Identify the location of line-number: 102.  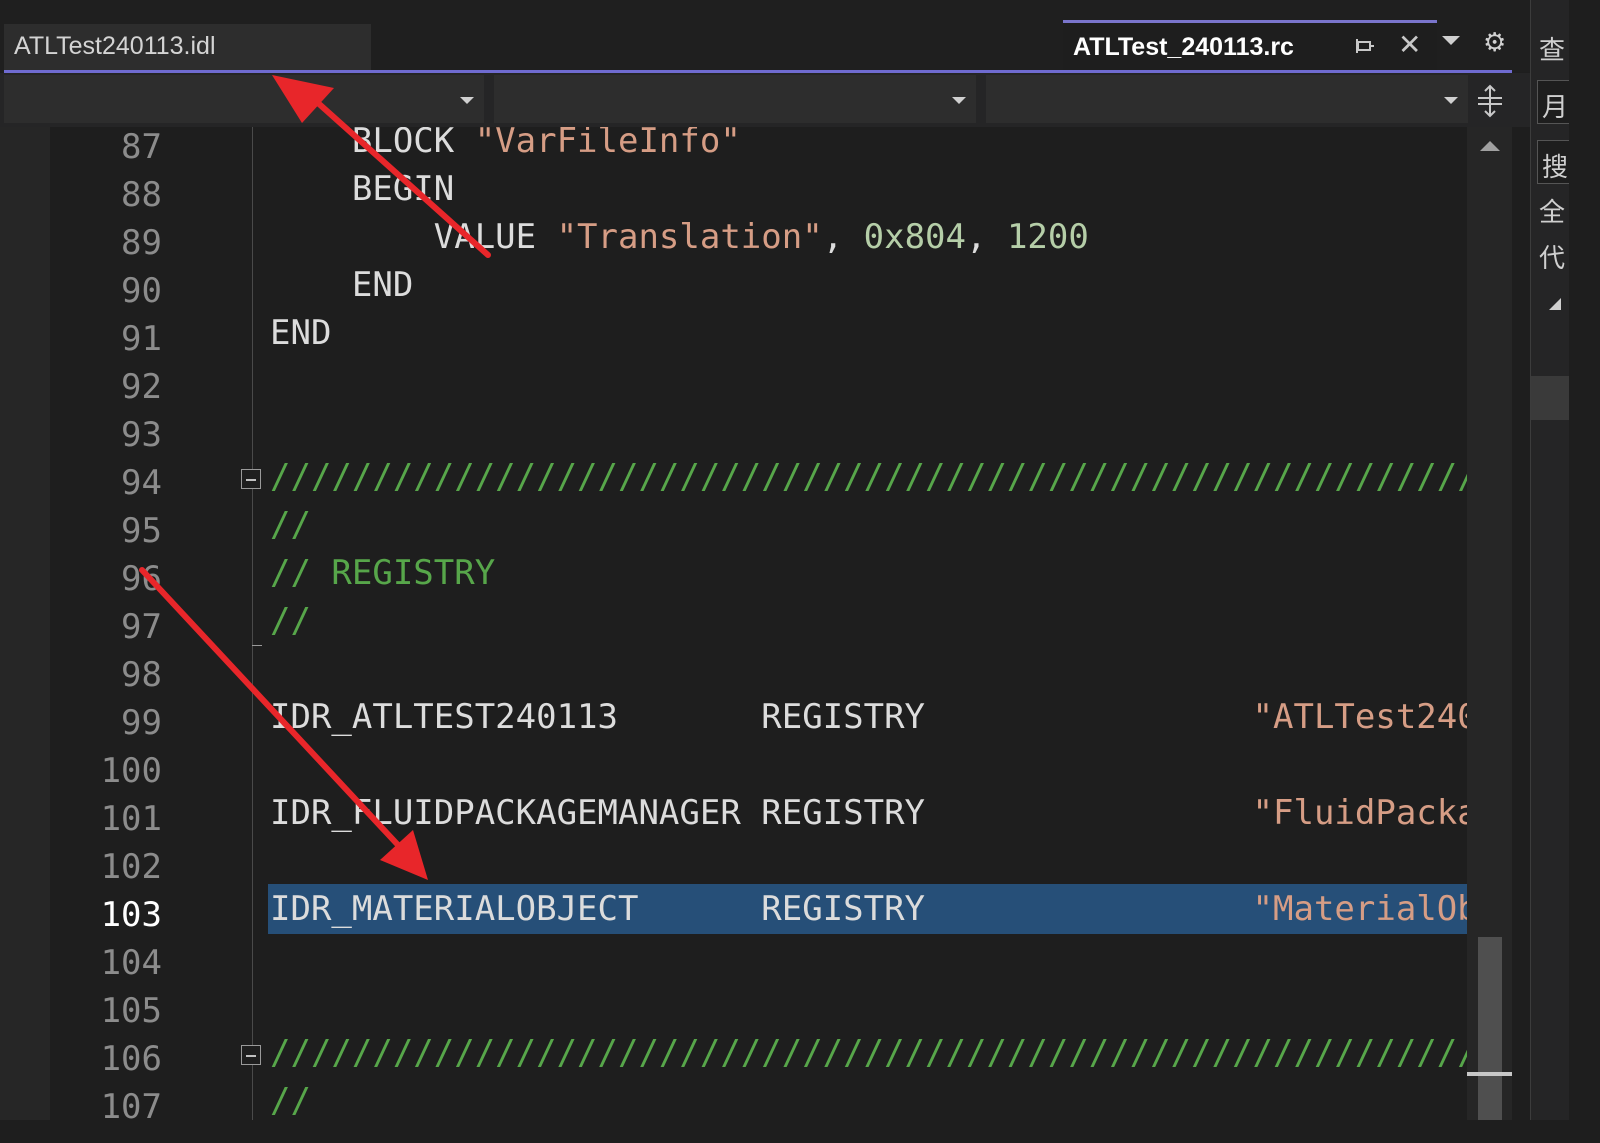
(131, 867).